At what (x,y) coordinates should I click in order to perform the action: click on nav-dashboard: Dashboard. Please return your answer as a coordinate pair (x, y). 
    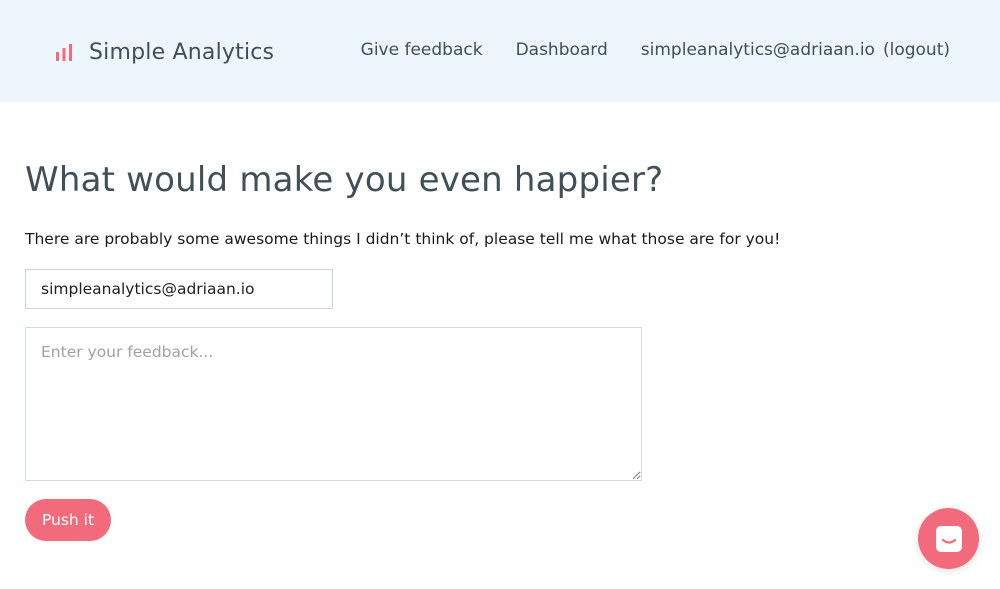
    Looking at the image, I should click on (562, 50).